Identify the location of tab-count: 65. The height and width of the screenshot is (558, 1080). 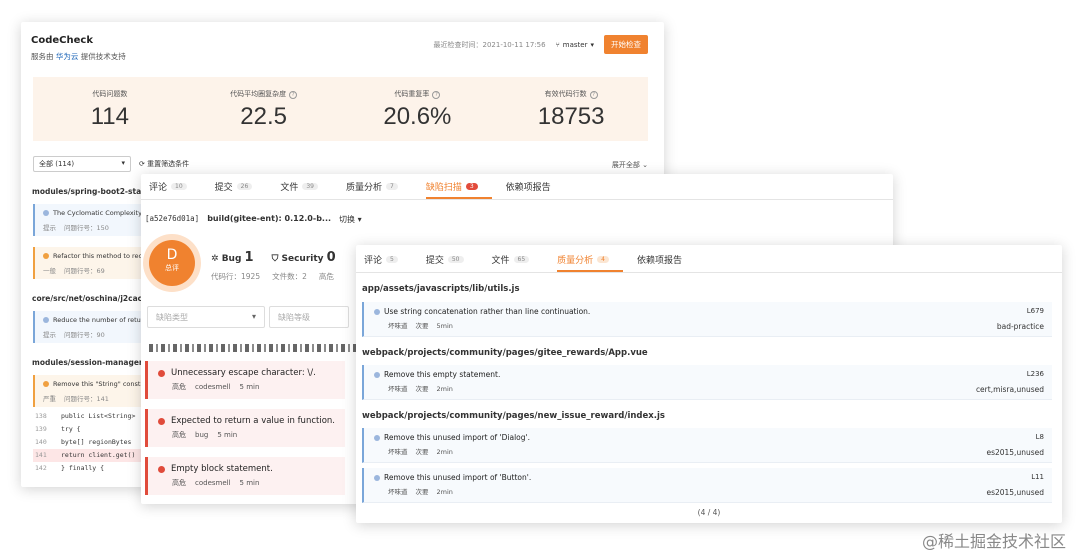
(521, 259).